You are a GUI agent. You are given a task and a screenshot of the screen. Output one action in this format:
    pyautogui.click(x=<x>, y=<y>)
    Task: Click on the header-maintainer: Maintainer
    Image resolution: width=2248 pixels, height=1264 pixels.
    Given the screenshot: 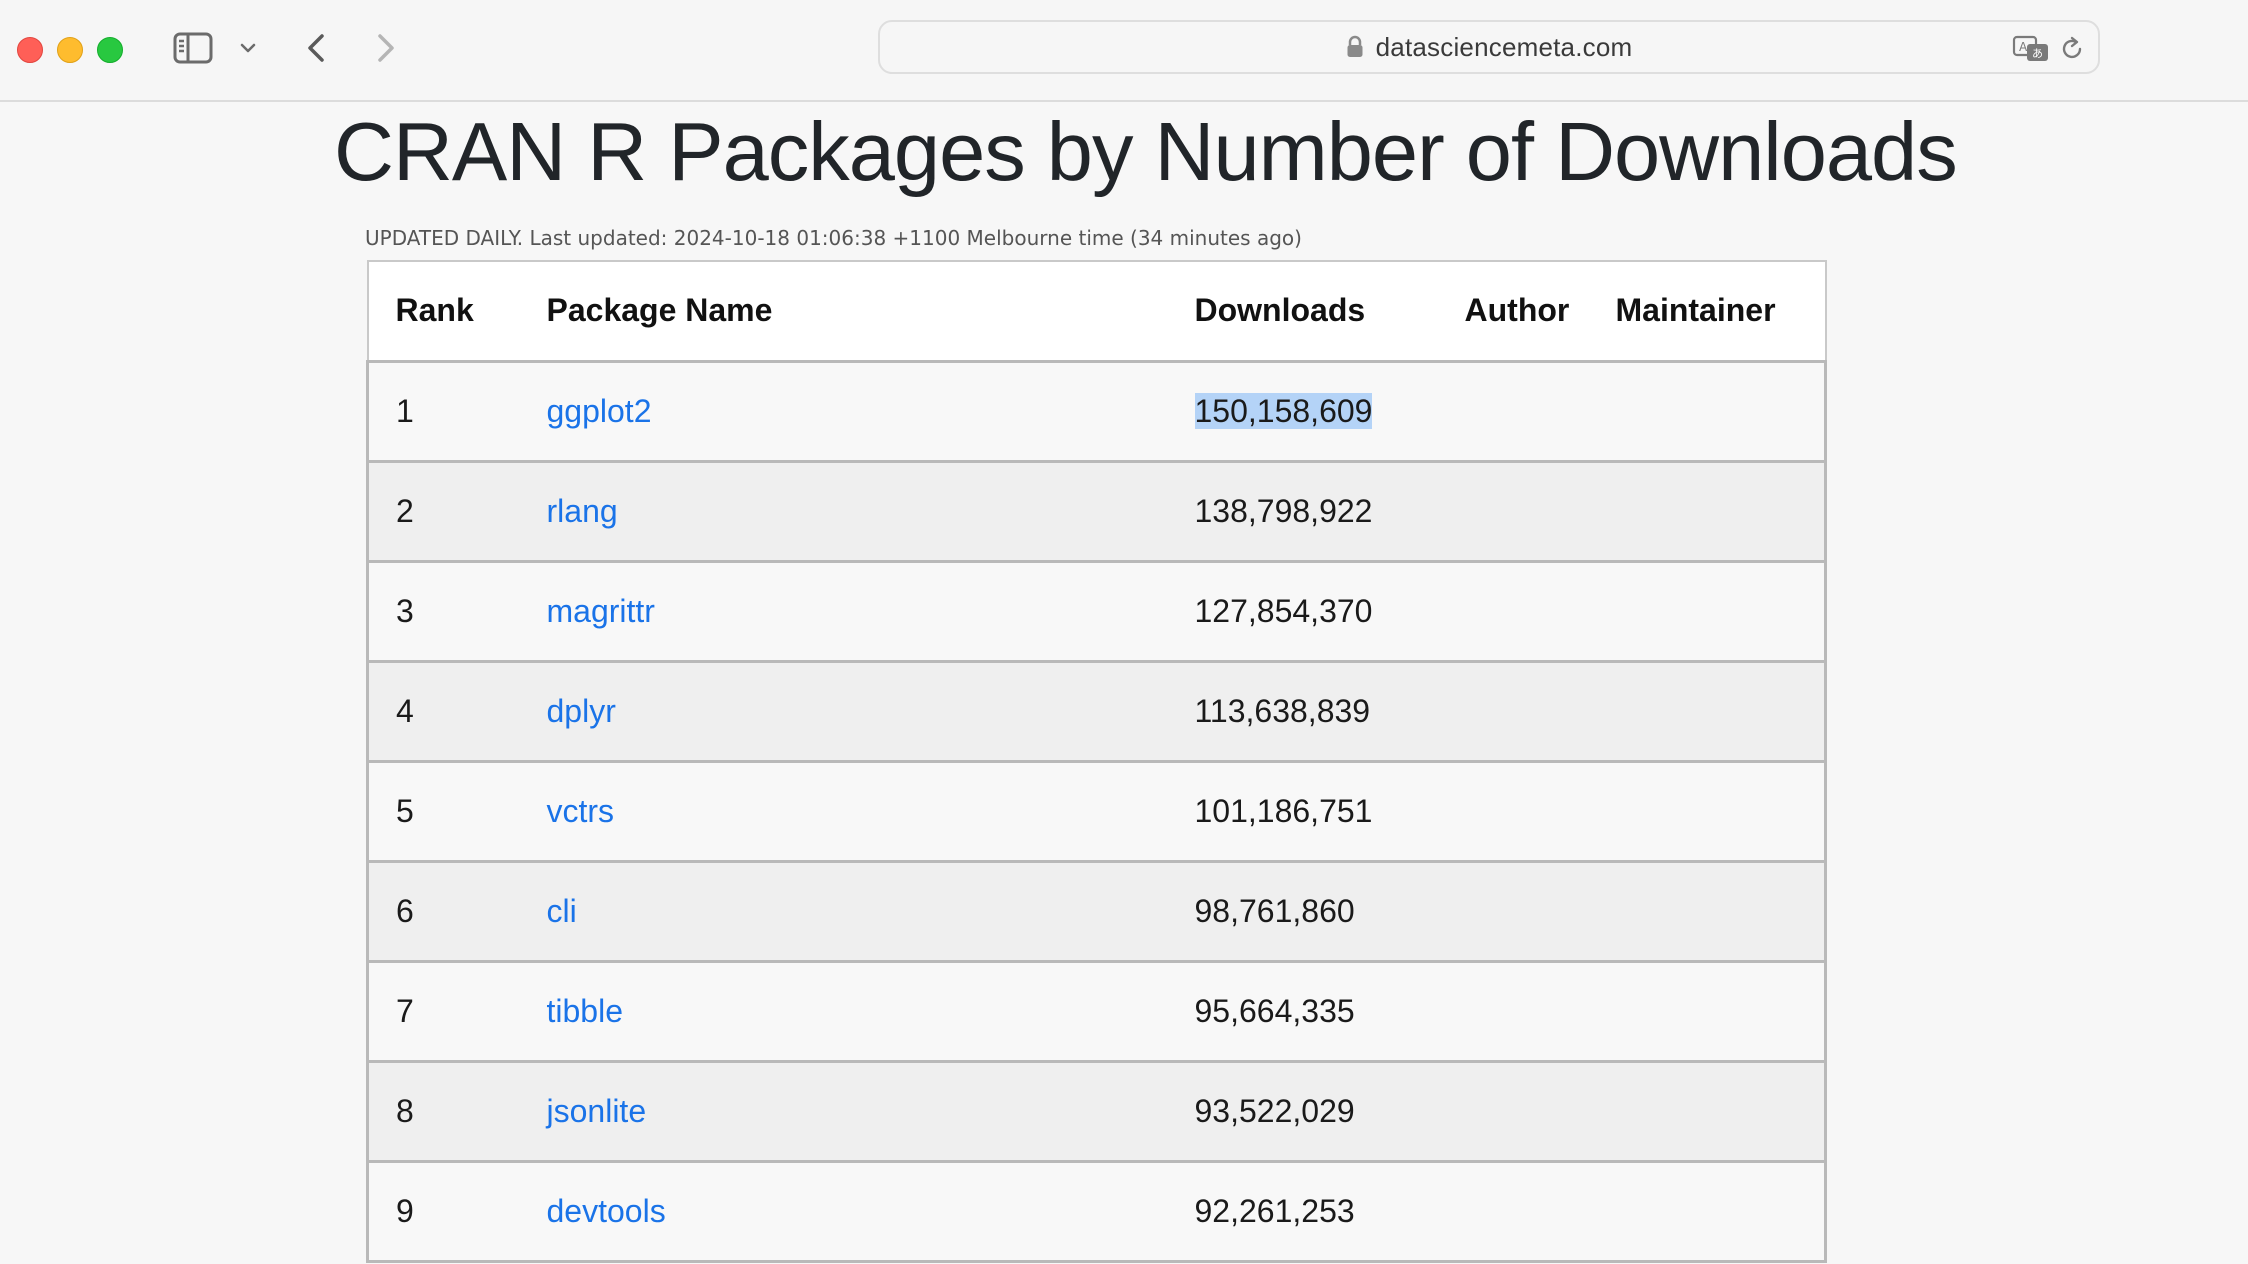 What is the action you would take?
    pyautogui.click(x=1721, y=311)
    